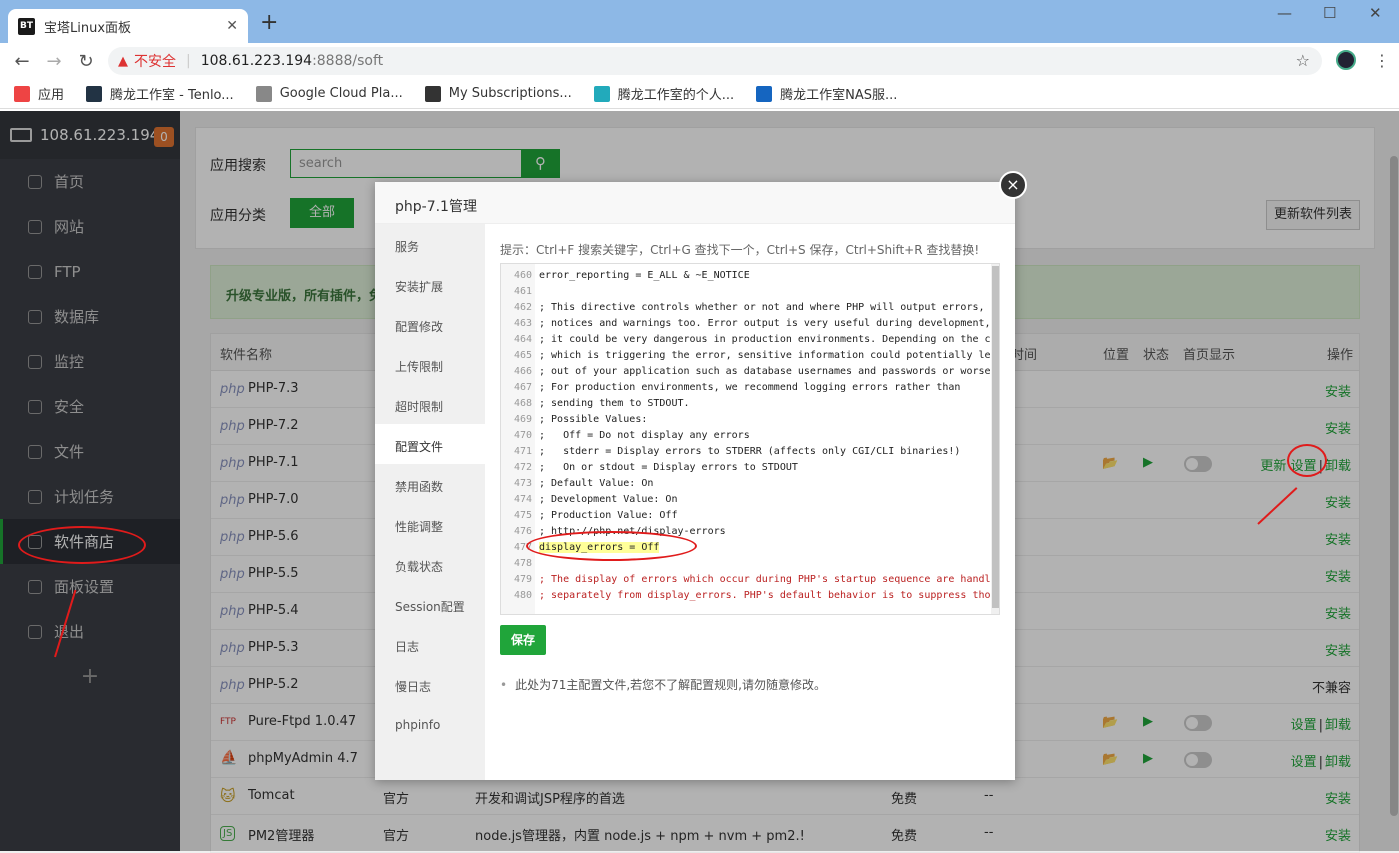  Describe the element at coordinates (593, 419) in the screenshot. I see `code-line: ; Possible Values:` at that location.